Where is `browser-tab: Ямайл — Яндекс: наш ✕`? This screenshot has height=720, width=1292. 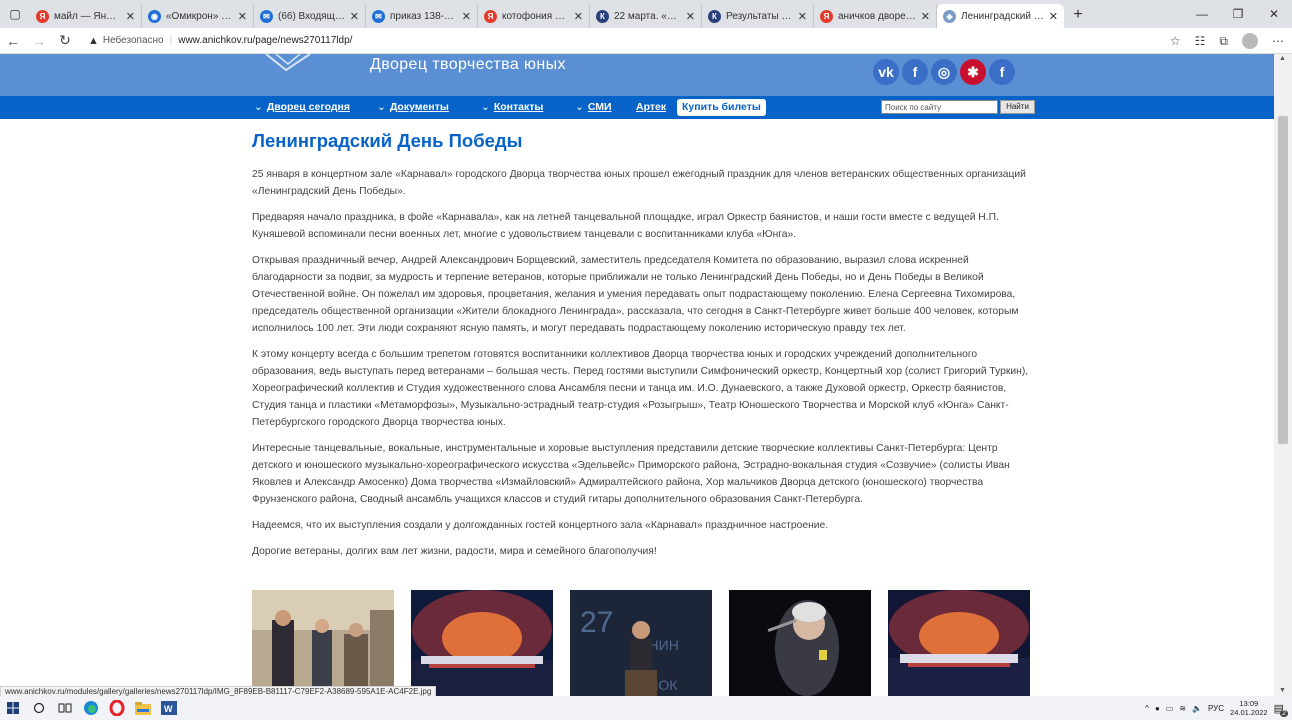 browser-tab: Ямайл — Яндекс: наш ✕ is located at coordinates (86, 16).